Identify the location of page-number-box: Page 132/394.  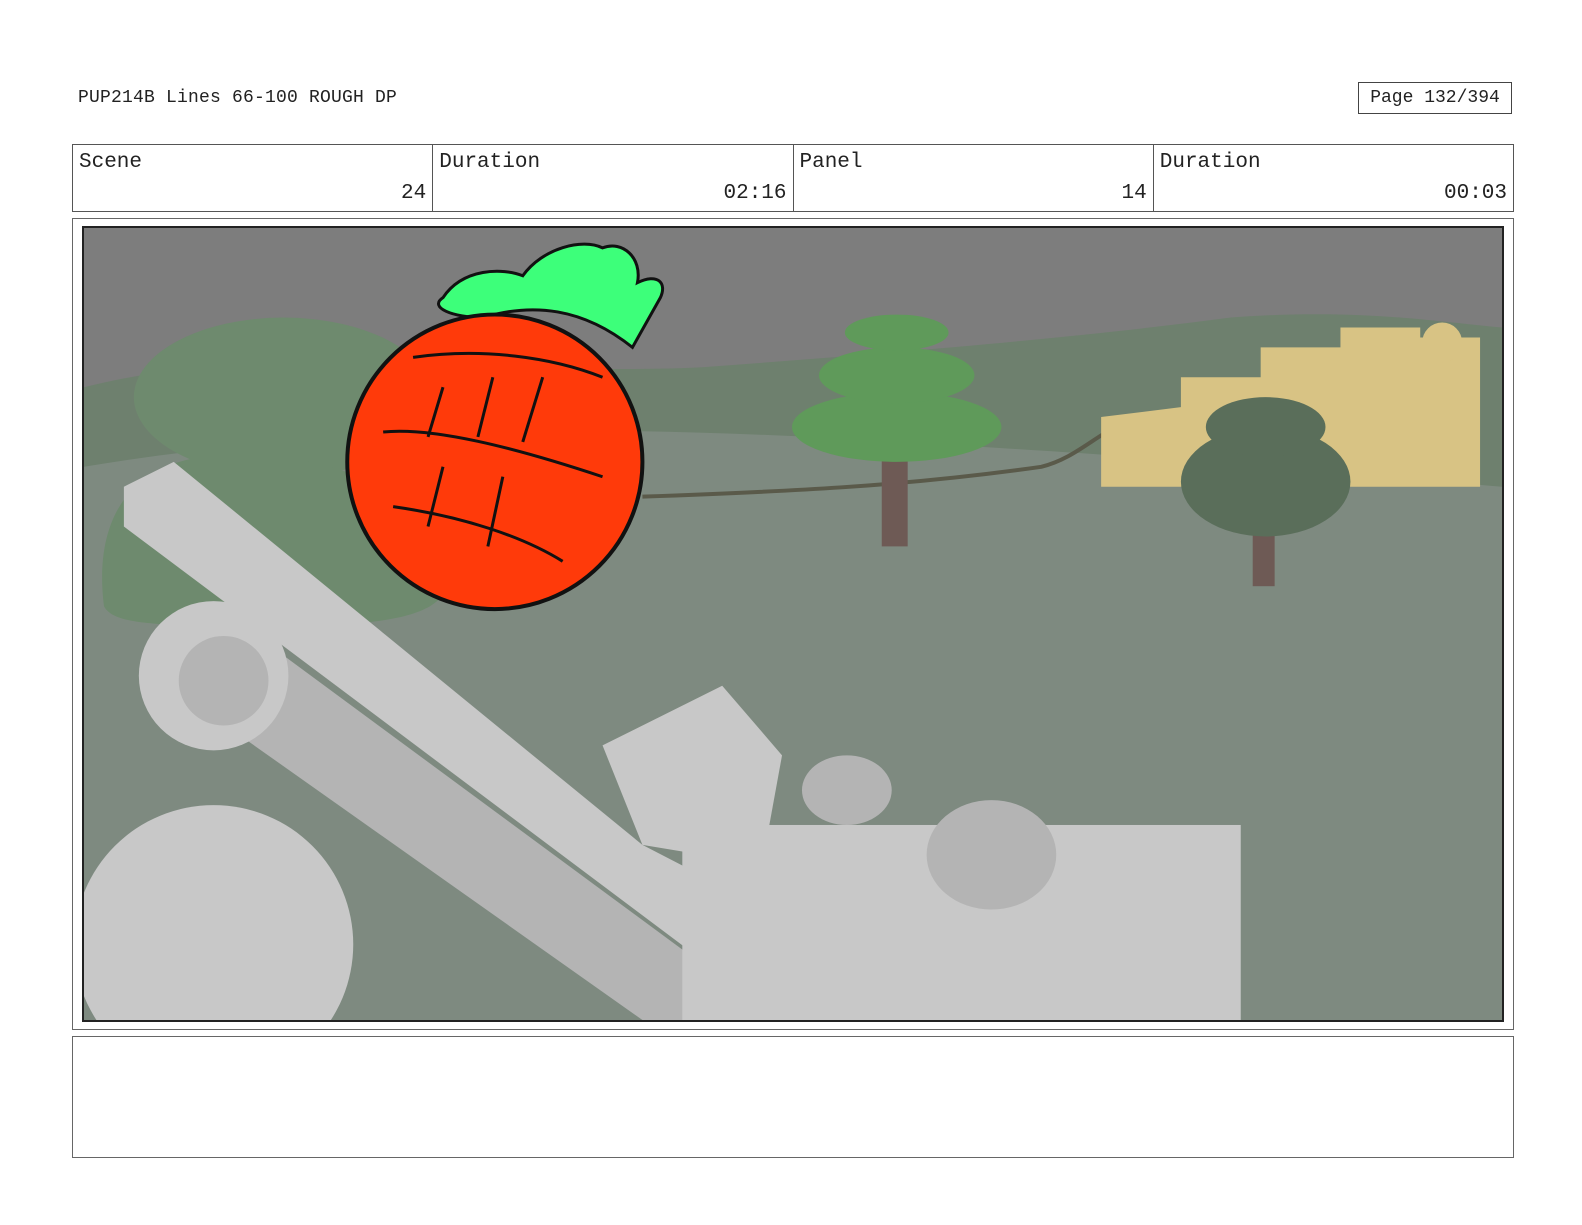
(1435, 98).